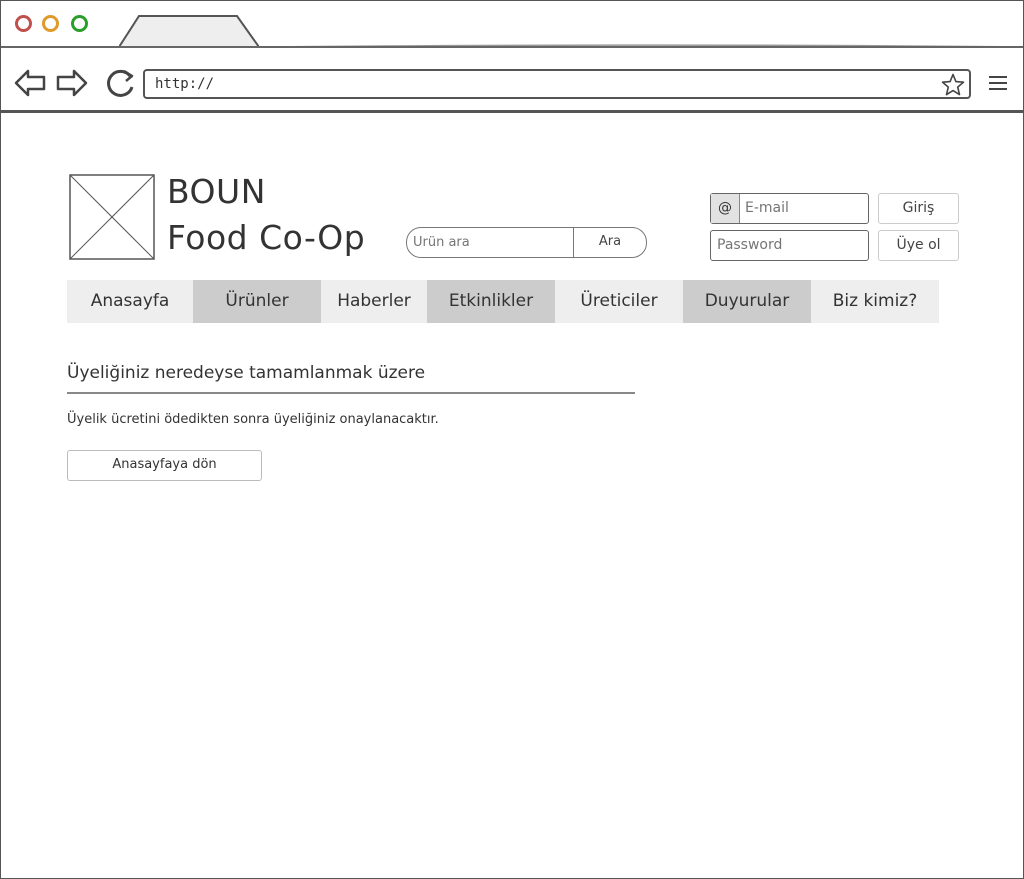 The height and width of the screenshot is (879, 1024). Describe the element at coordinates (918, 208) in the screenshot. I see `login-button: Giriş` at that location.